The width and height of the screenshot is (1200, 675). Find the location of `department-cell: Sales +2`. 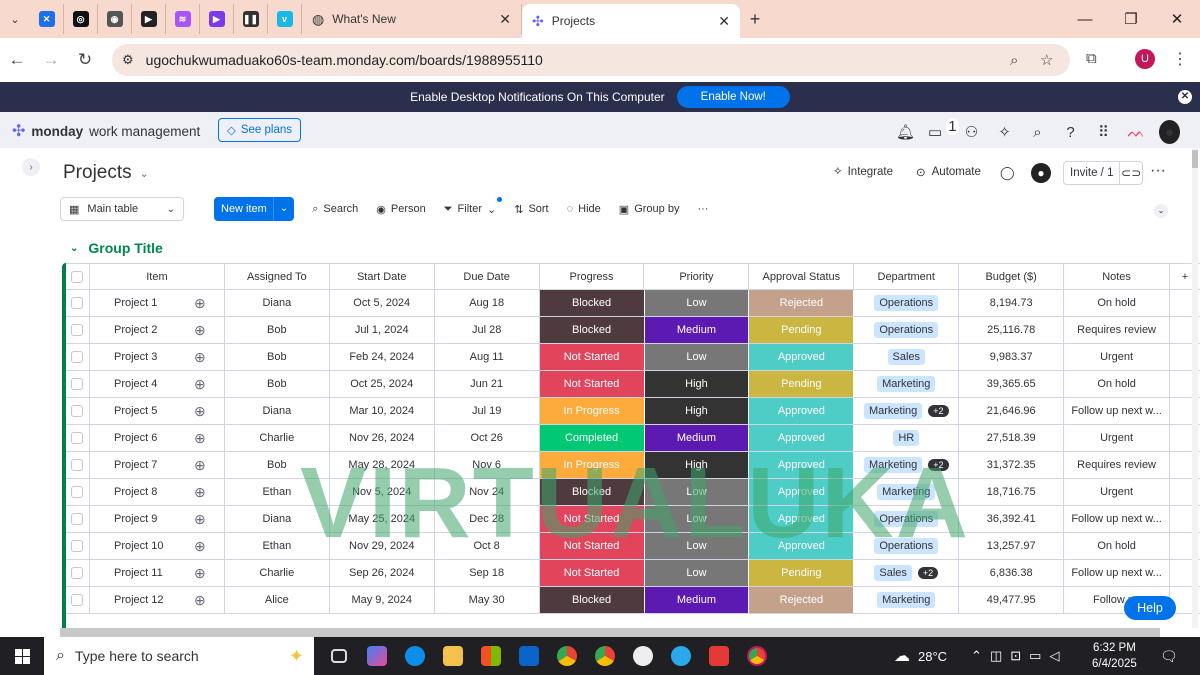

department-cell: Sales +2 is located at coordinates (907, 573).